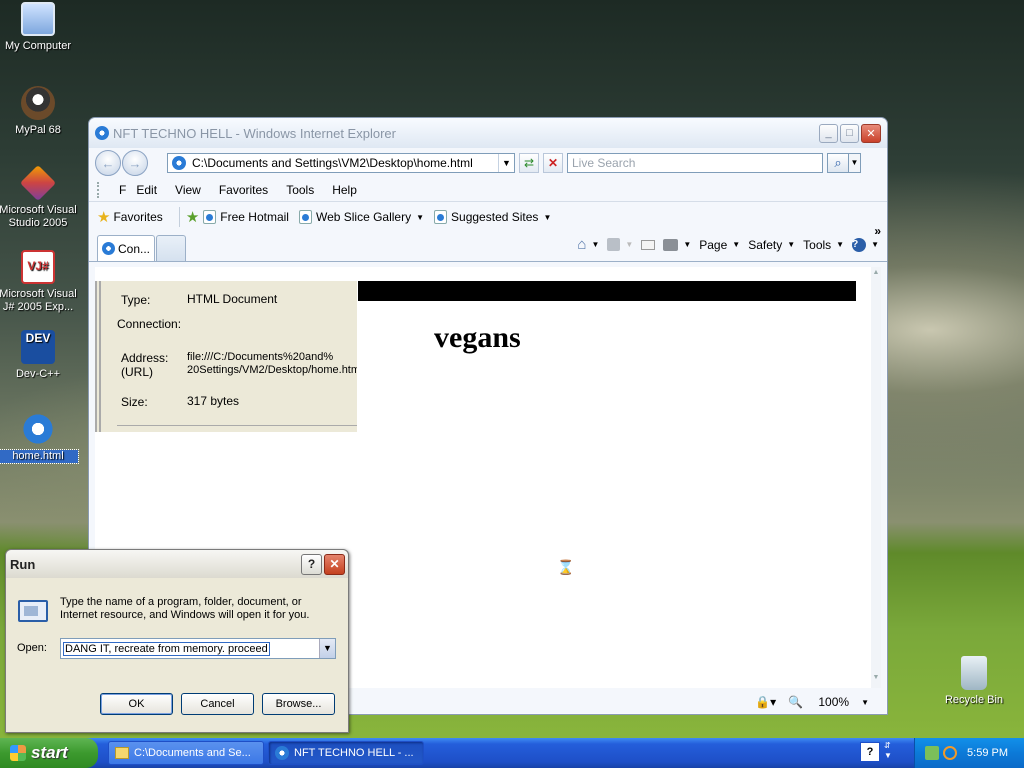  I want to click on new-tab-button, so click(171, 248).